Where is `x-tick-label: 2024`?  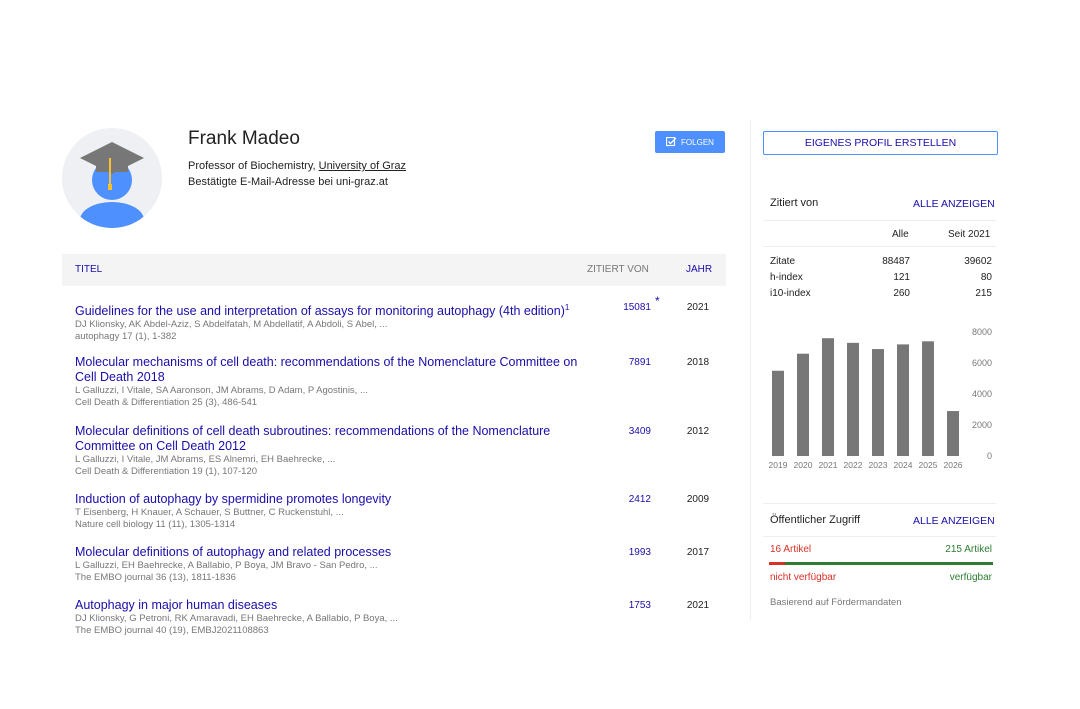
x-tick-label: 2024 is located at coordinates (903, 465).